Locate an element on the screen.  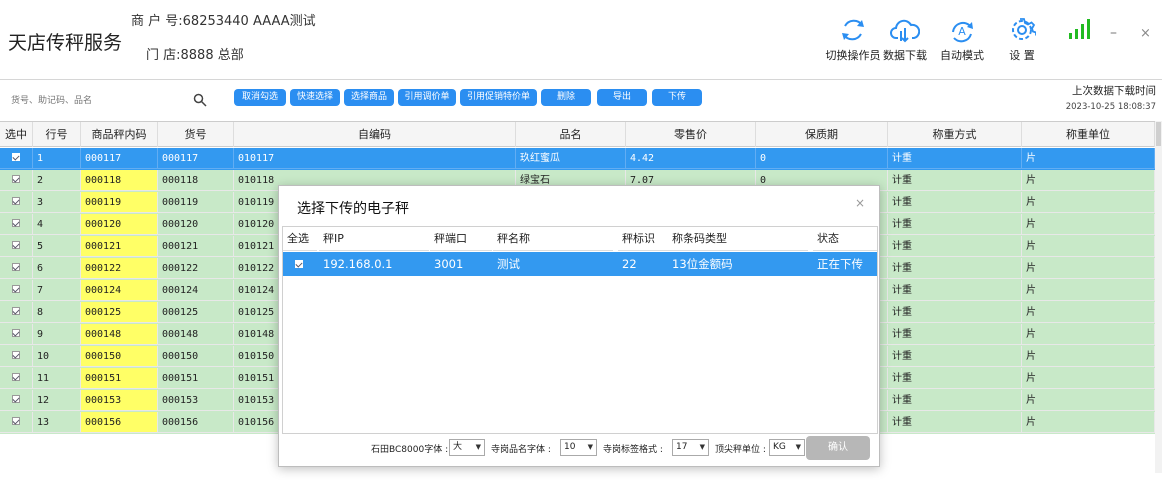
cell-line: 6 is located at coordinates (57, 268).